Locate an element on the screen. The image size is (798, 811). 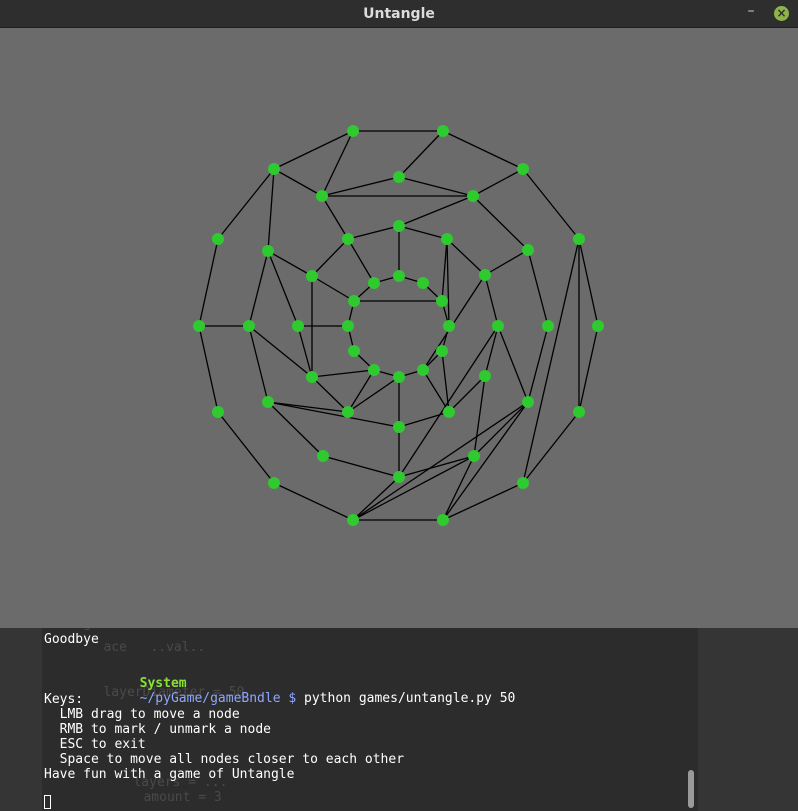
prompt-command: python games/untangle.py 50 is located at coordinates (406, 698).